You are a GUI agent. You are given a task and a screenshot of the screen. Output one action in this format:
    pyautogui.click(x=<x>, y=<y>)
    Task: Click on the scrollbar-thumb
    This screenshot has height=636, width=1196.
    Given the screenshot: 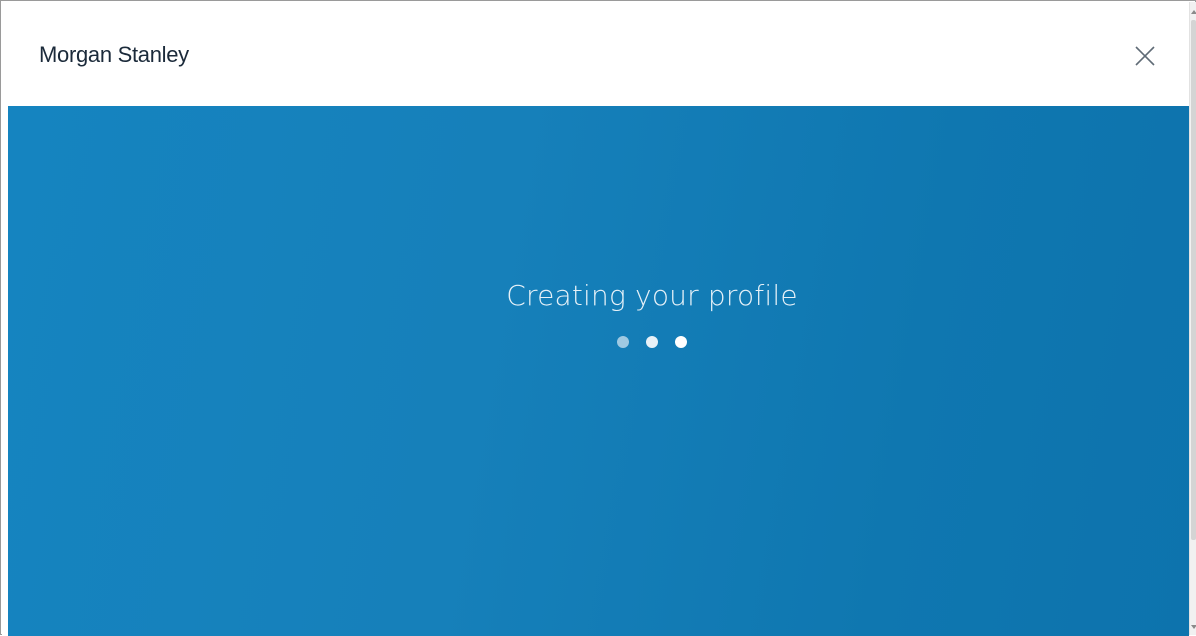 What is the action you would take?
    pyautogui.click(x=1193, y=280)
    